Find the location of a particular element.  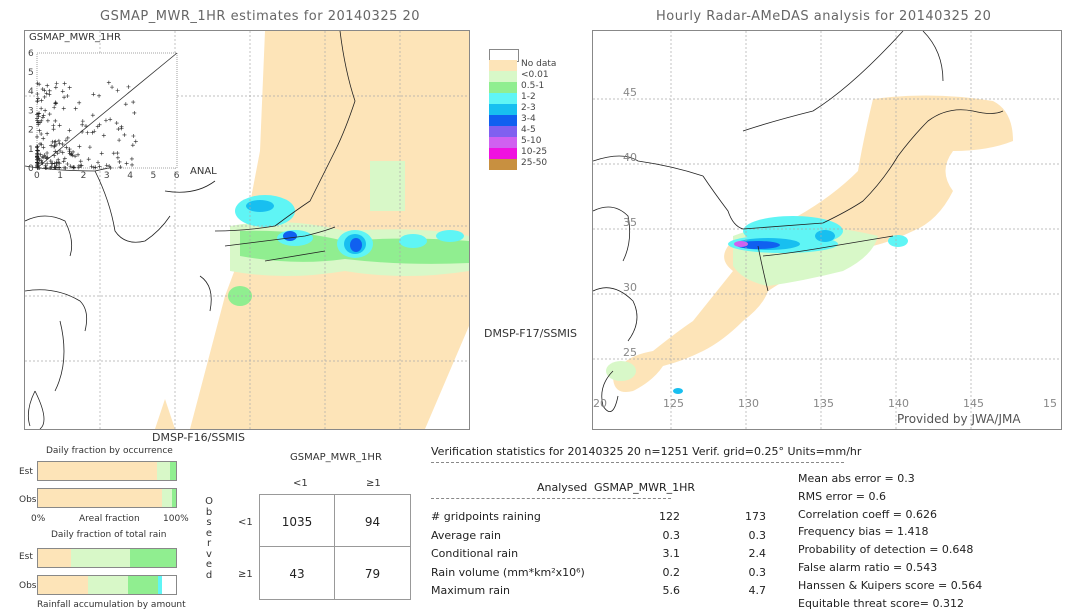

legend-label: 3-4 is located at coordinates (528, 119).